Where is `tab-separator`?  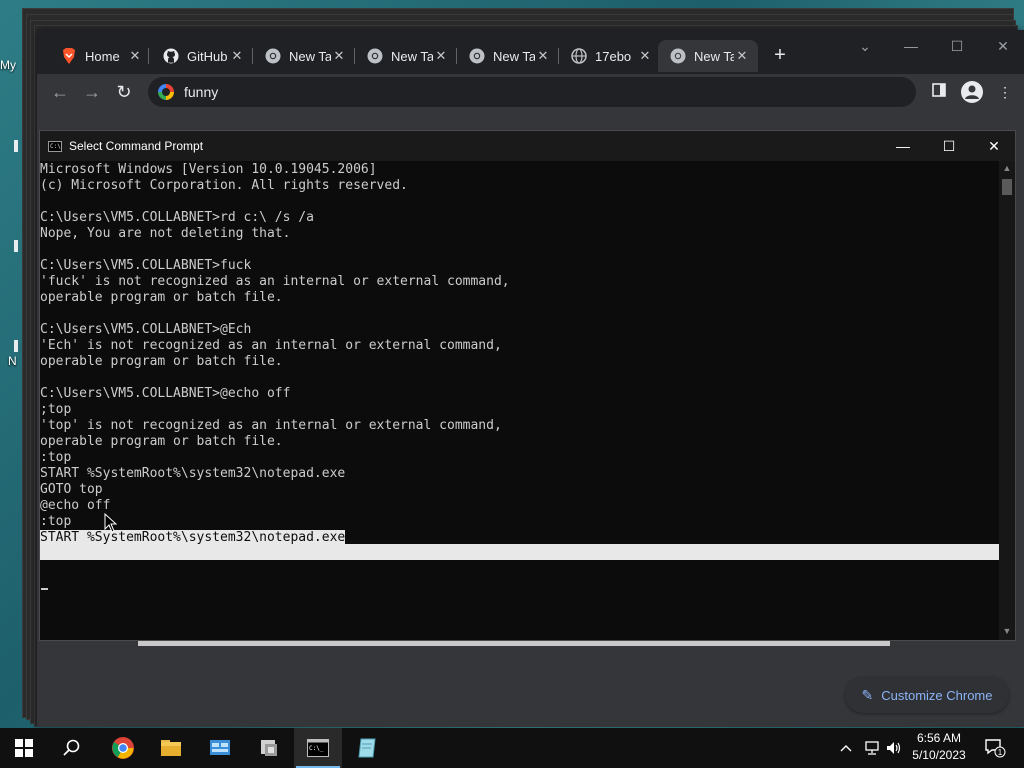 tab-separator is located at coordinates (148, 56).